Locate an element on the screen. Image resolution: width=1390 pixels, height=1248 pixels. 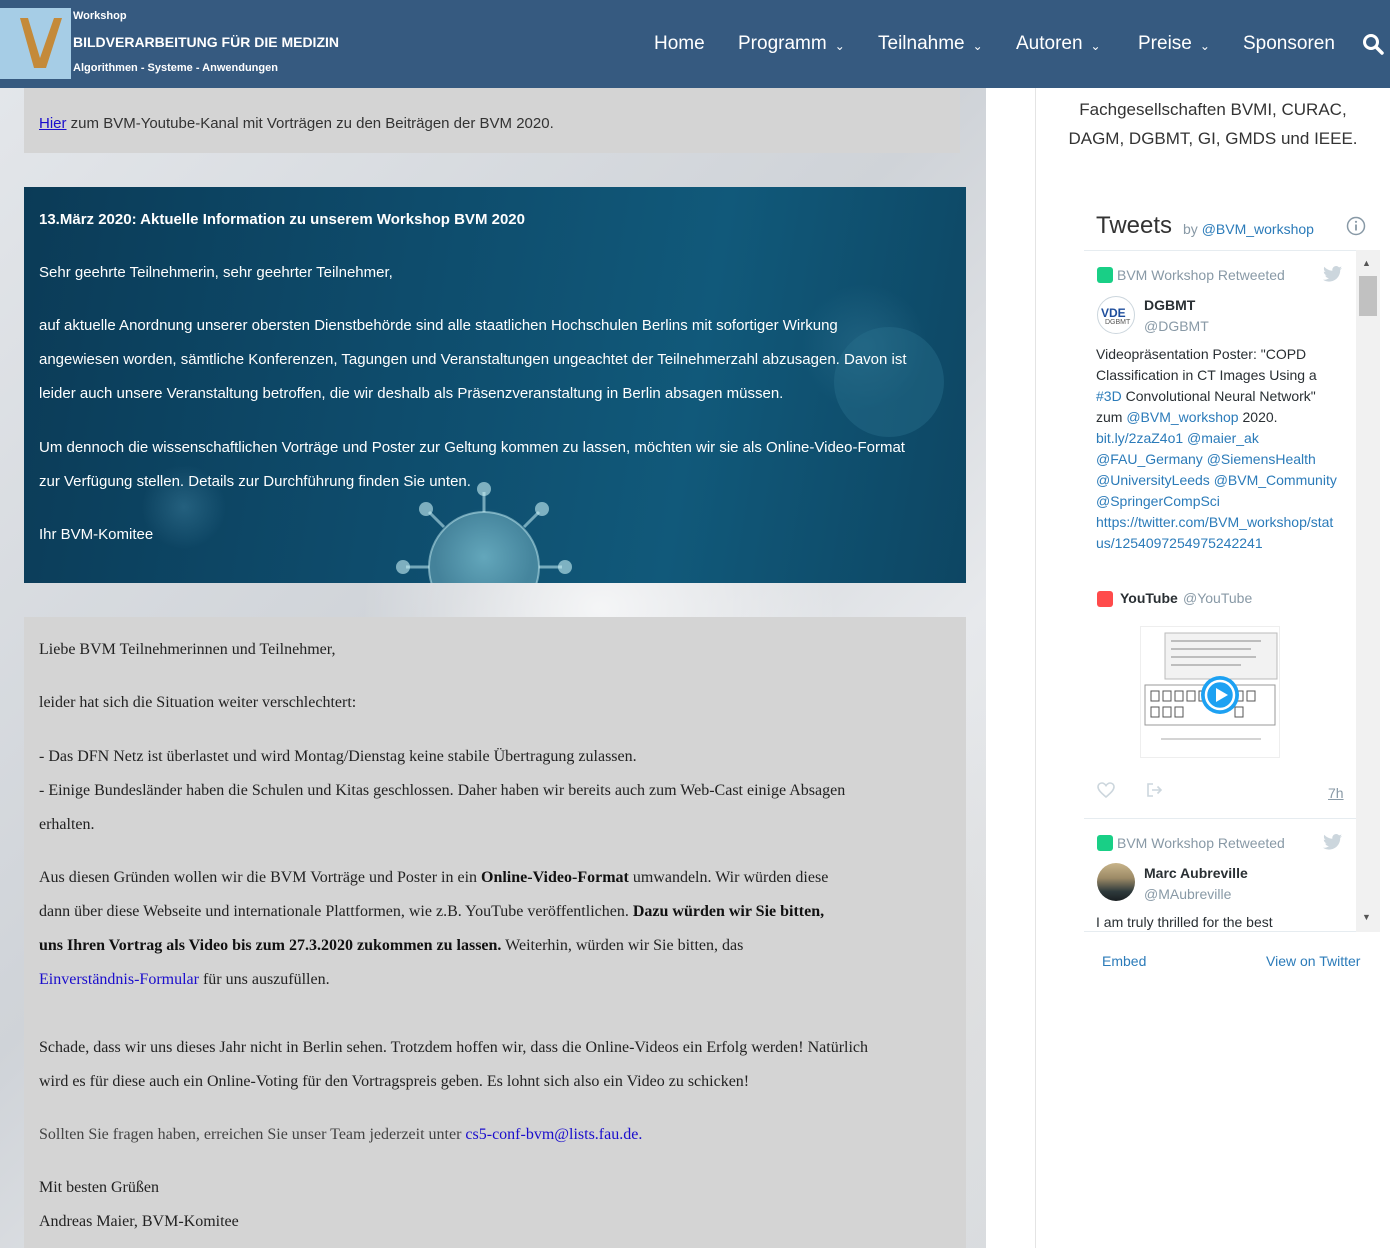
tweet1-line10: us/1254097254975242241 is located at coordinates (1179, 543).